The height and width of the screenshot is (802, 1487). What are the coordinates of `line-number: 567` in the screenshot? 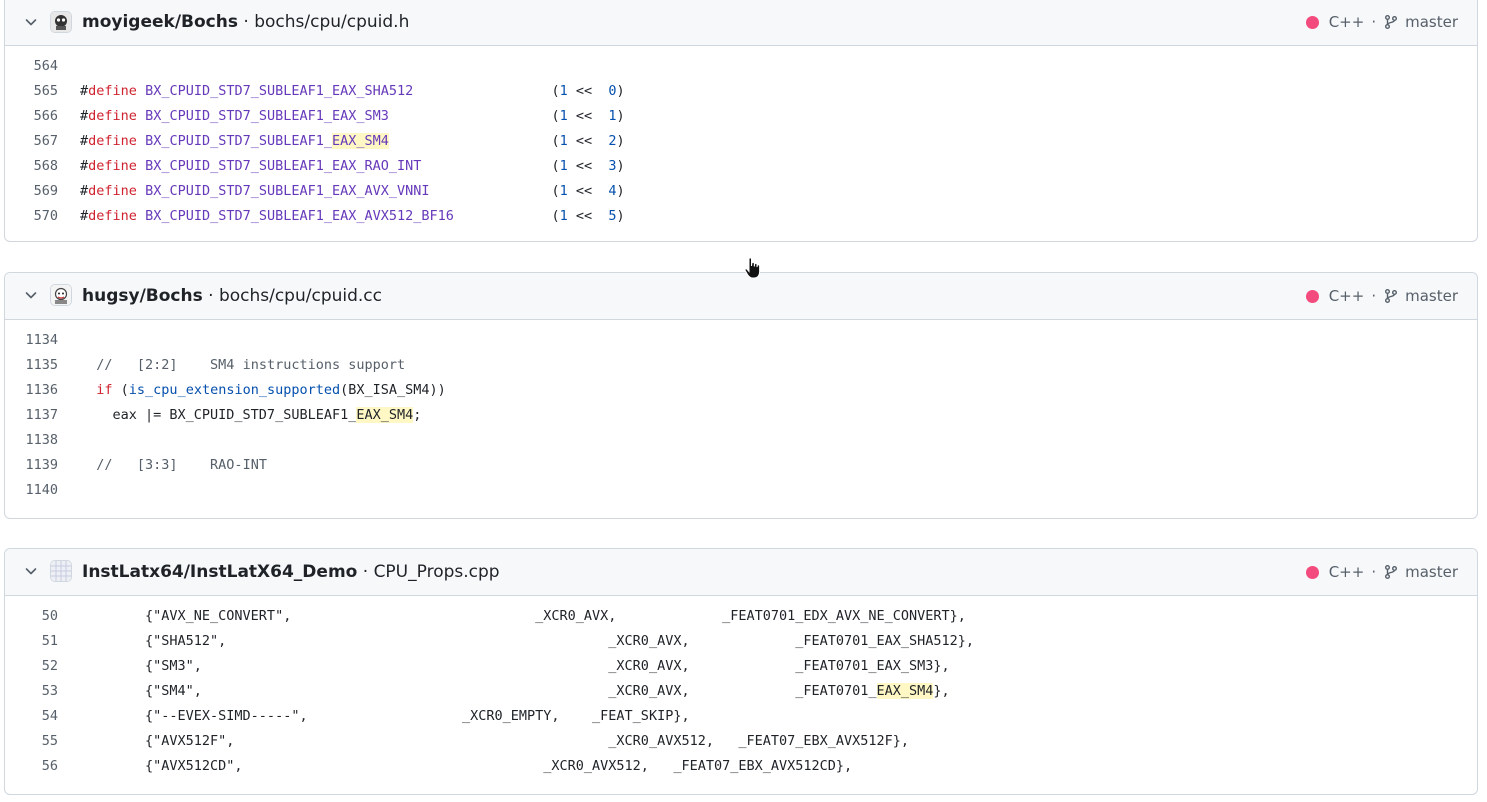 It's located at (31, 141).